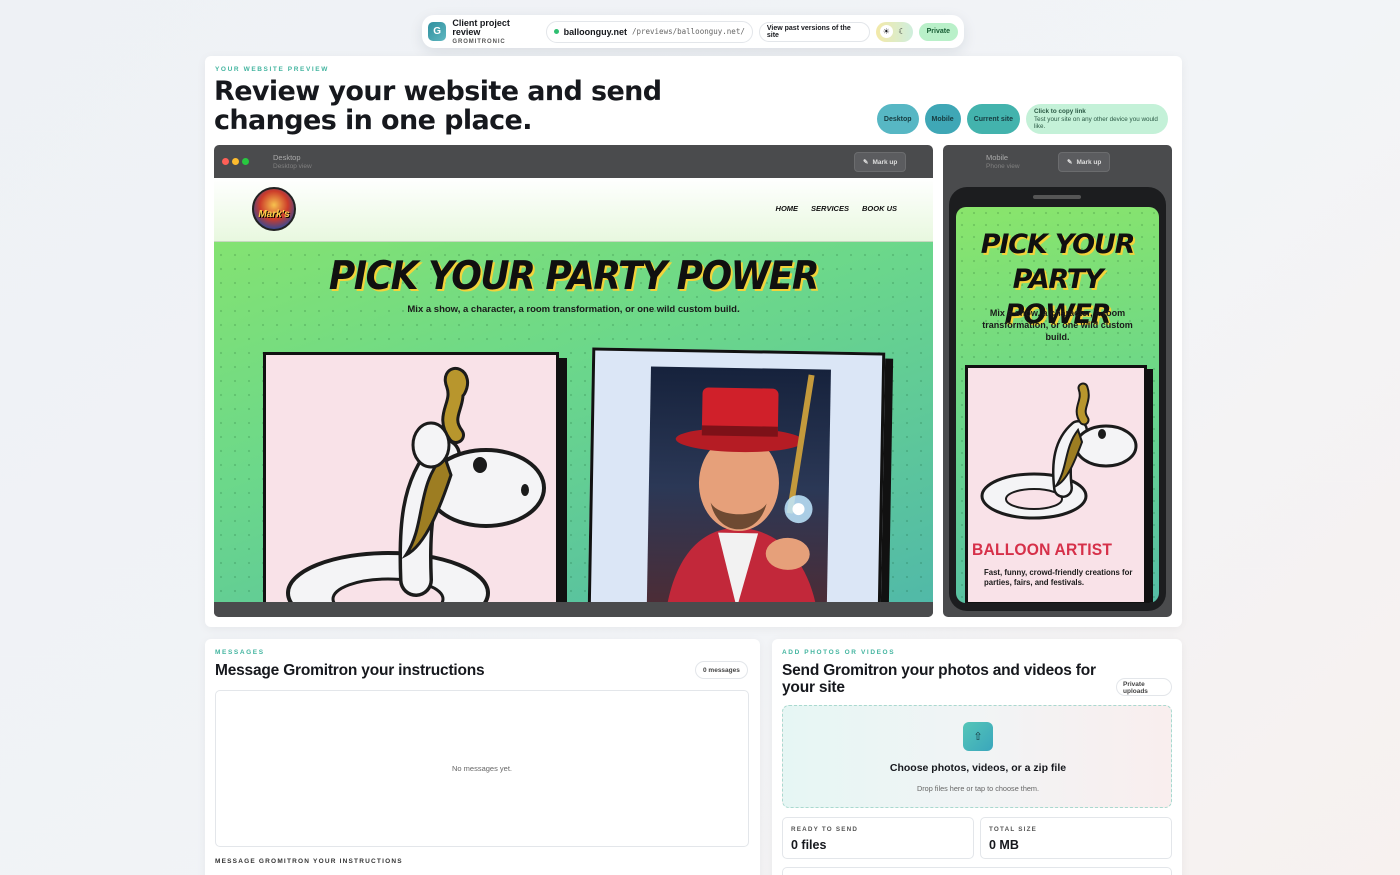 The image size is (1400, 875). I want to click on site-logo: Mark's, so click(274, 209).